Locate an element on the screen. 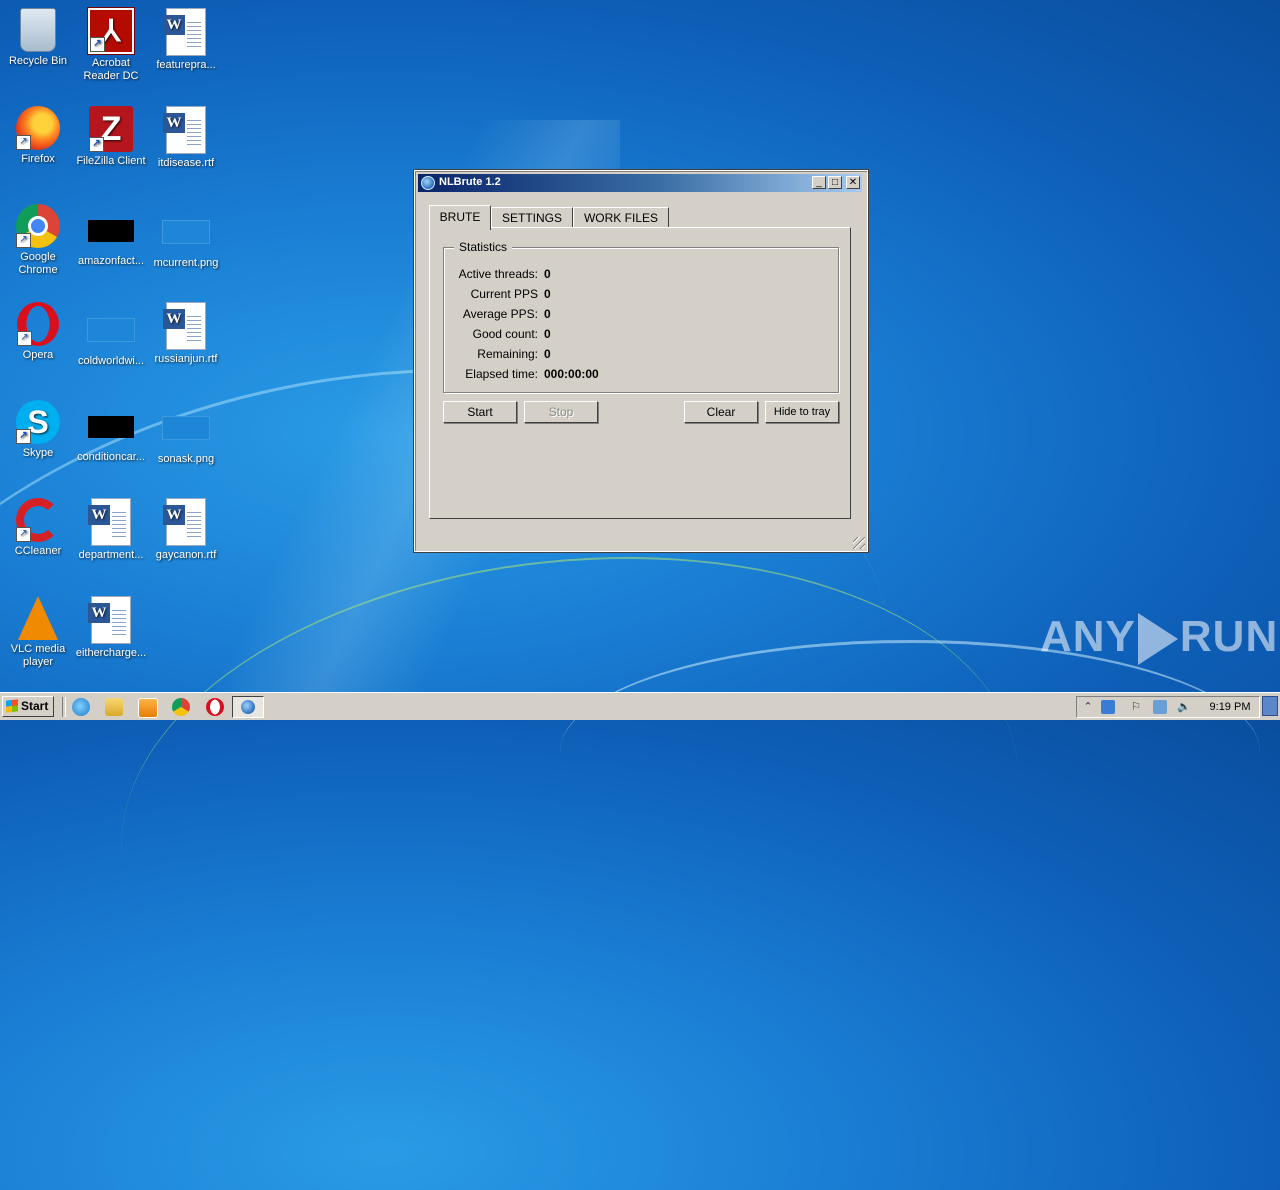 Image resolution: width=1280 pixels, height=1190 pixels. acrobat-icon: ⅄ ↗ is located at coordinates (111, 31).